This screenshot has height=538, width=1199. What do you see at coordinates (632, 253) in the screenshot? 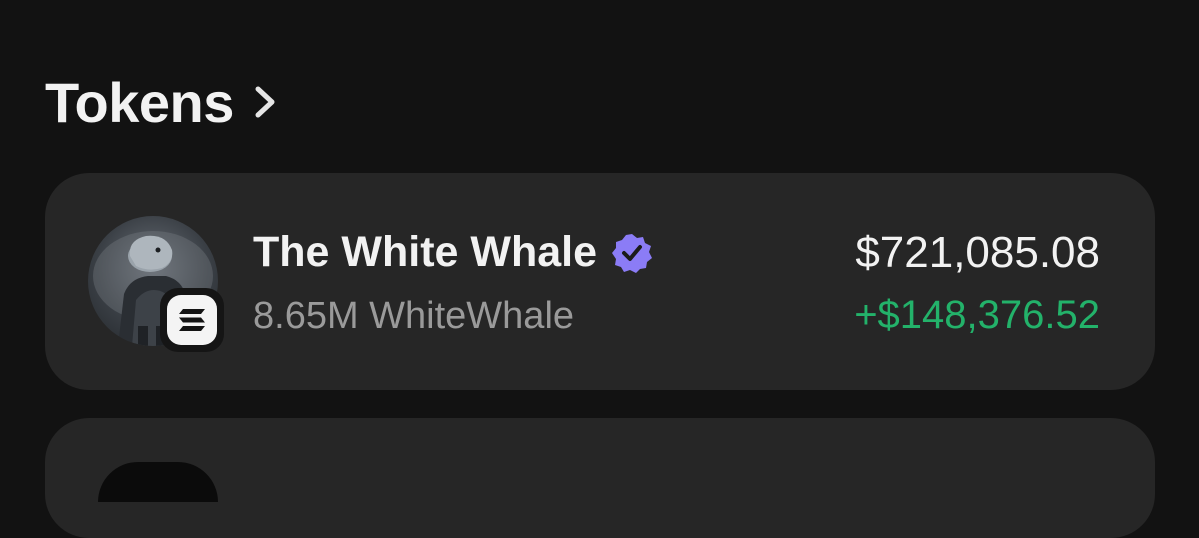
I see `verified-badge-icon` at bounding box center [632, 253].